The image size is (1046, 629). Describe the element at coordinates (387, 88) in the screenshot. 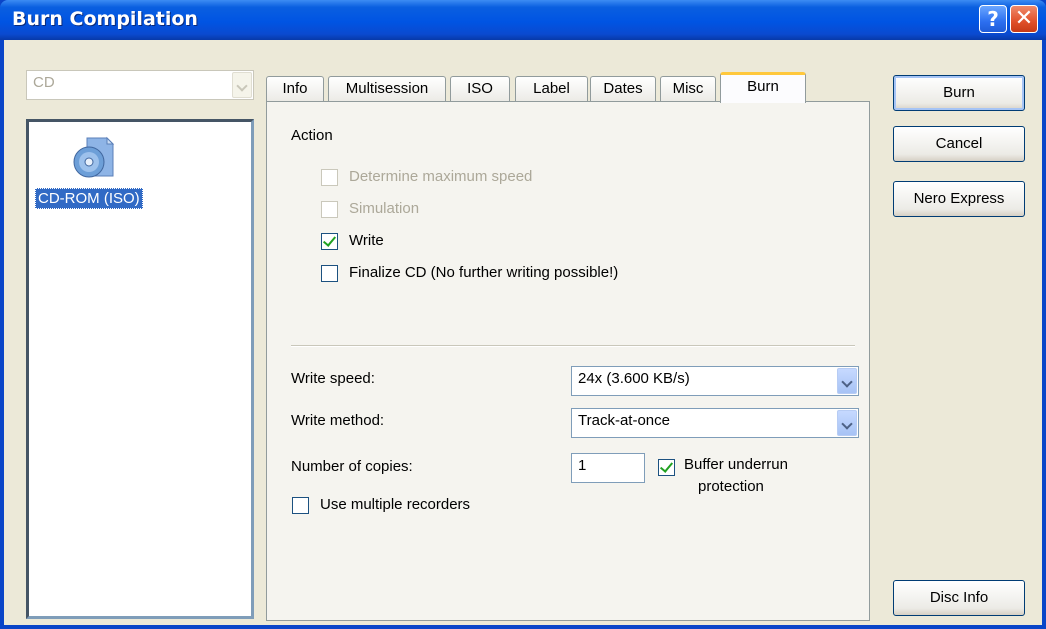

I see `tab-multisession: Multisession` at that location.